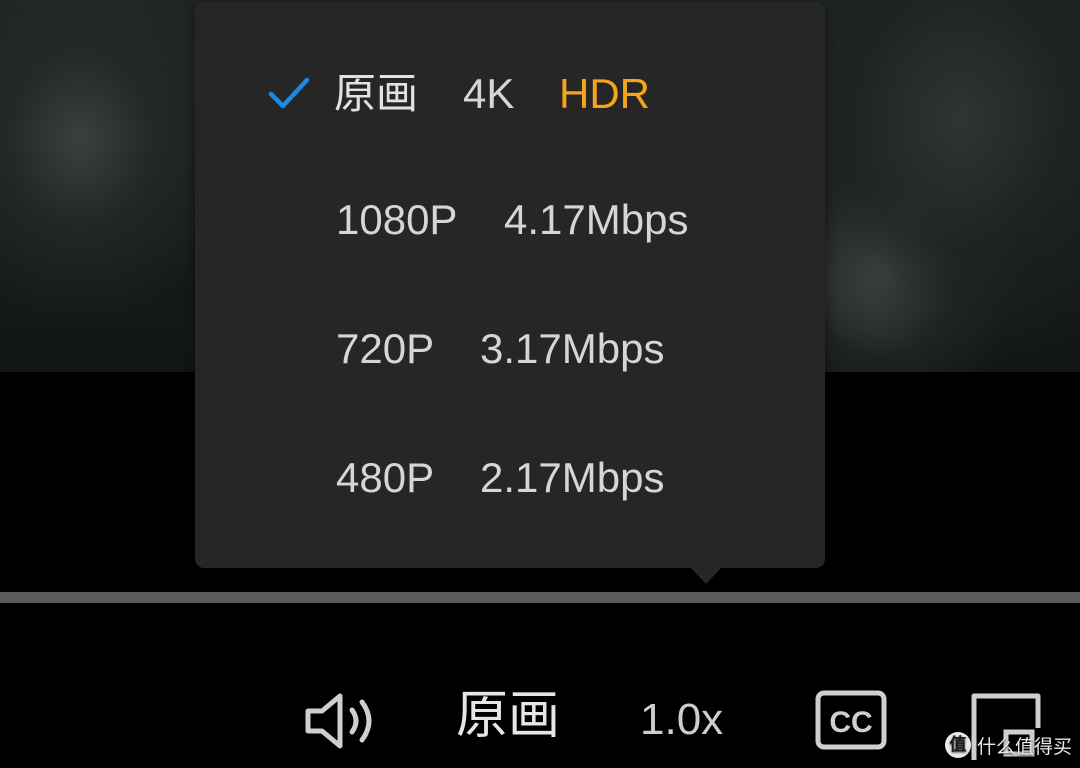 The image size is (1080, 768). I want to click on quality-button: 原画, so click(508, 716).